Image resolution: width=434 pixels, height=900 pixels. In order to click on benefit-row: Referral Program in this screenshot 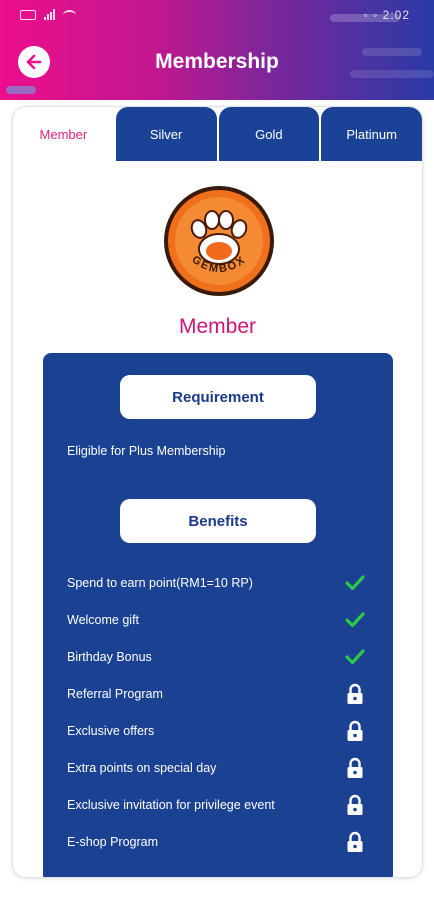, I will do `click(217, 694)`.